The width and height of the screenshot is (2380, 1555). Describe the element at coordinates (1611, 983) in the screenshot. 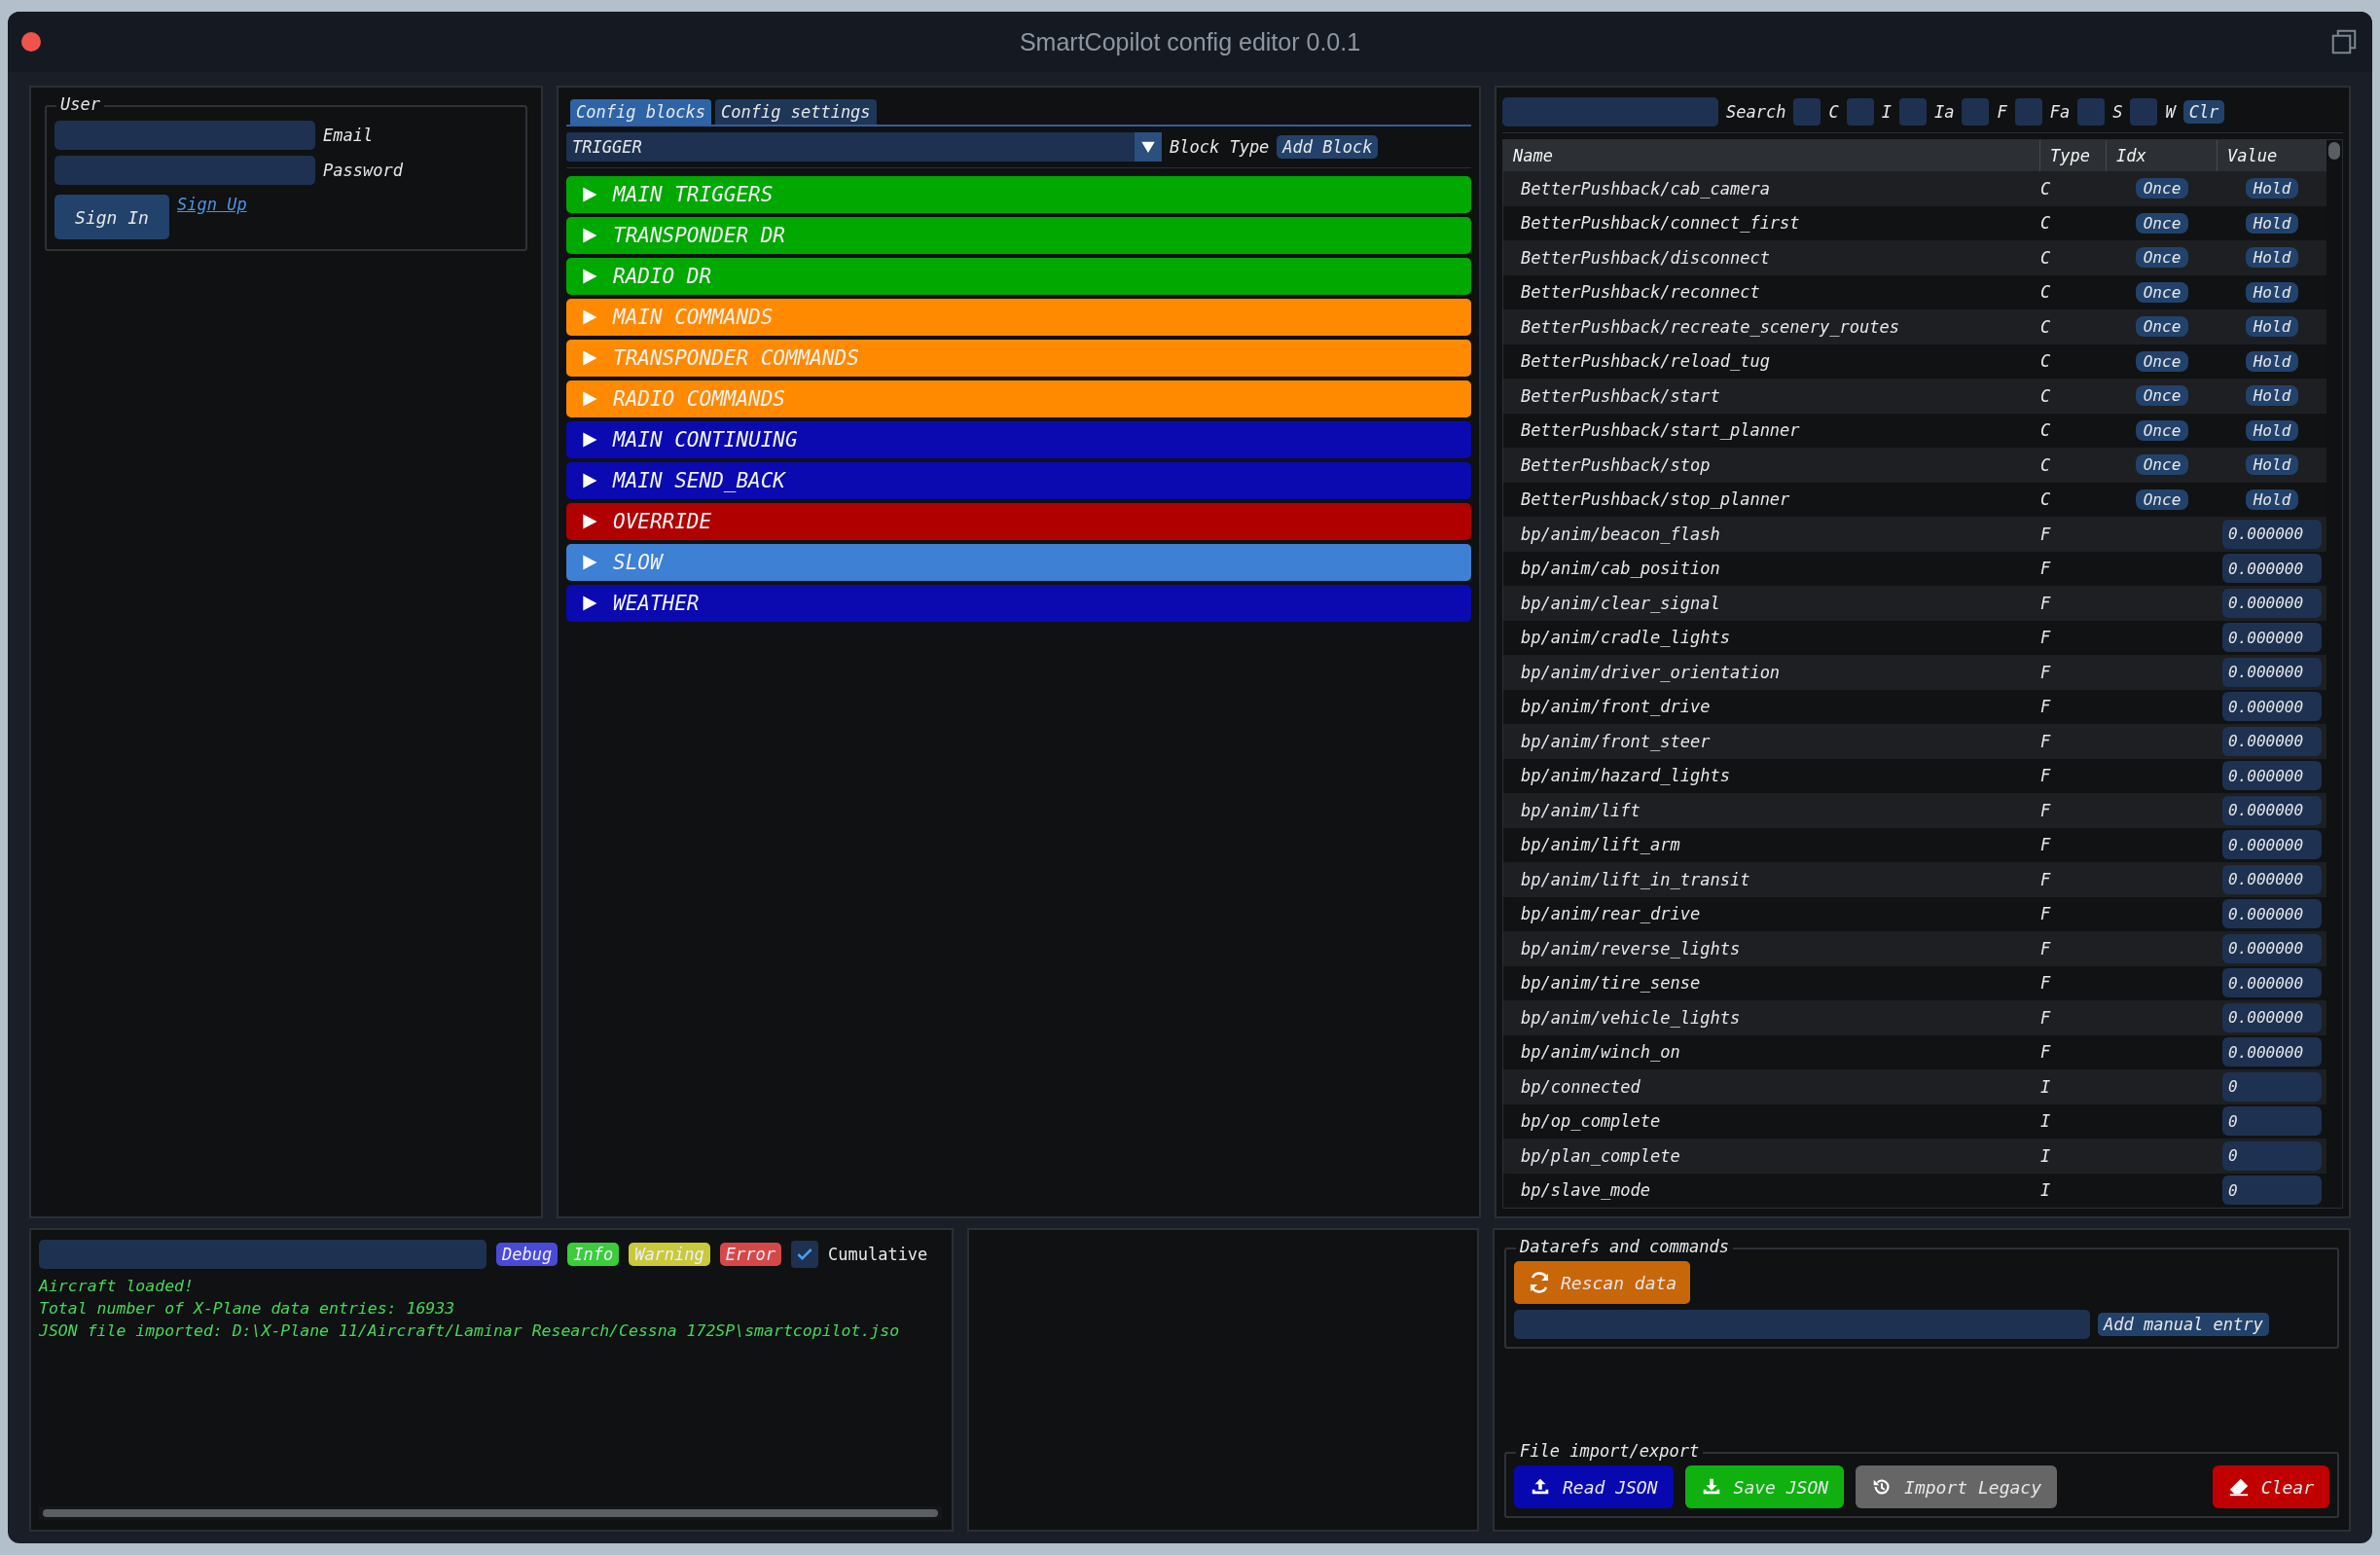

I see `table-cell-text: bp/anim/tire_sense` at that location.